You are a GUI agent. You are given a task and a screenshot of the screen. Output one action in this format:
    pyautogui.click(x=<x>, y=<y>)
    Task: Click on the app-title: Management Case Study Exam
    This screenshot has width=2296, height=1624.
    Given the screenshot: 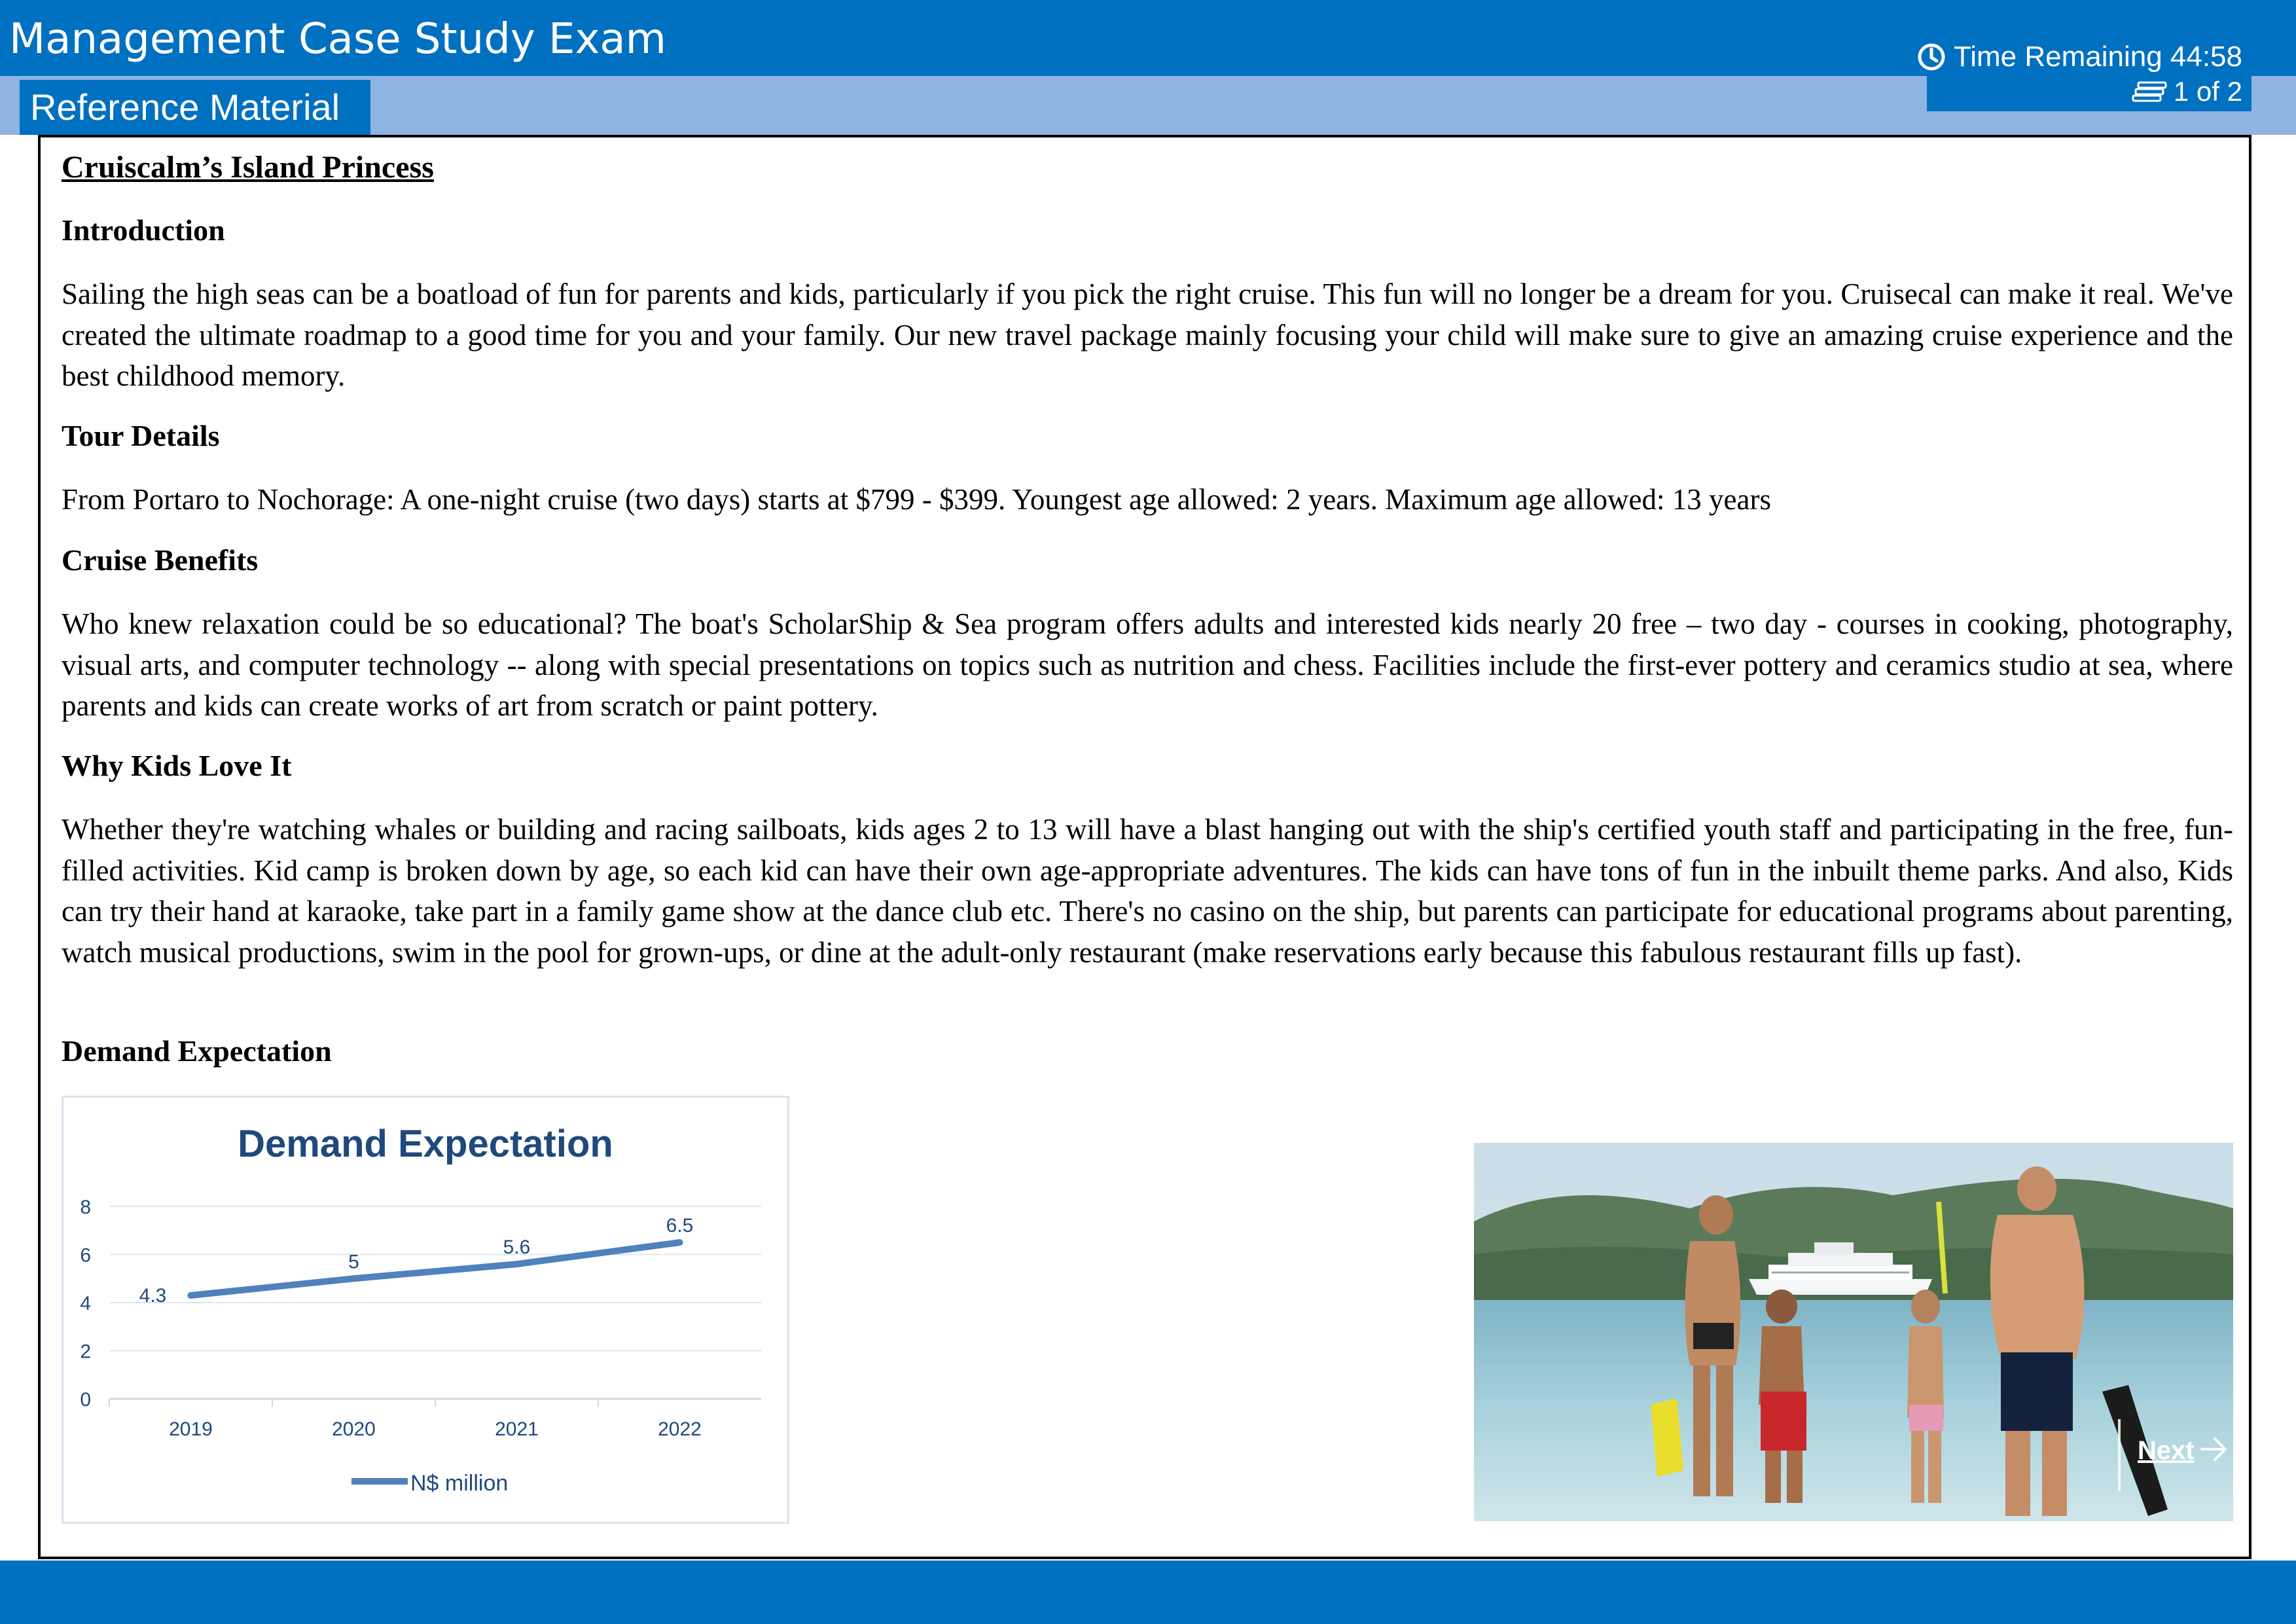 What is the action you would take?
    pyautogui.click(x=338, y=39)
    